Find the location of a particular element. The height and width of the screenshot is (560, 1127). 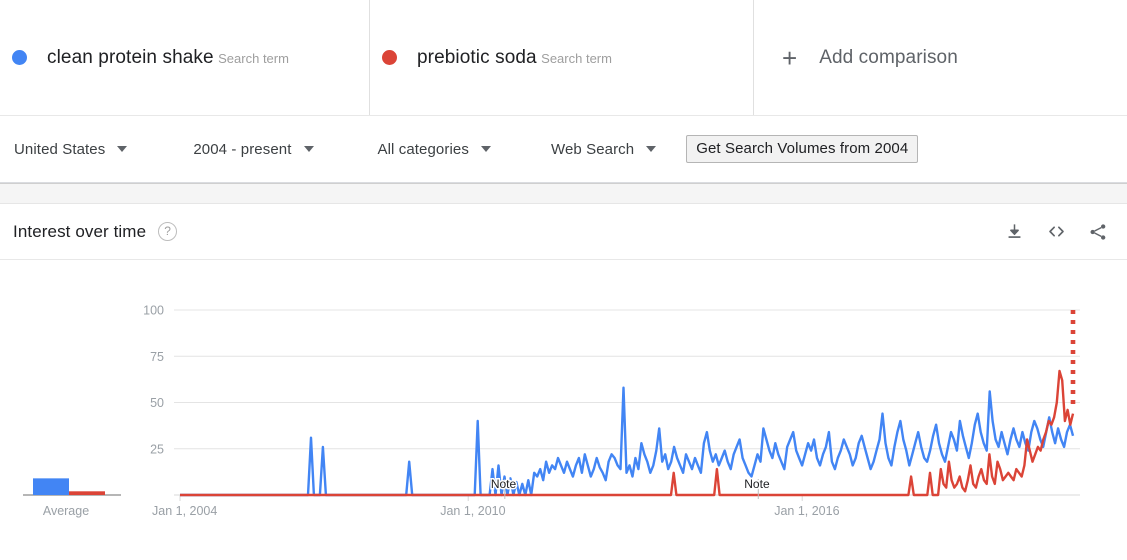

y-axis-tick-label: 50 is located at coordinates (157, 403).